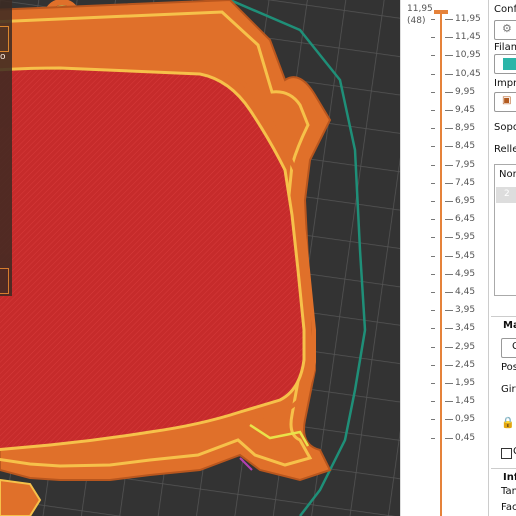  What do you see at coordinates (416, 21) in the screenshot?
I see `current-layer: (48)` at bounding box center [416, 21].